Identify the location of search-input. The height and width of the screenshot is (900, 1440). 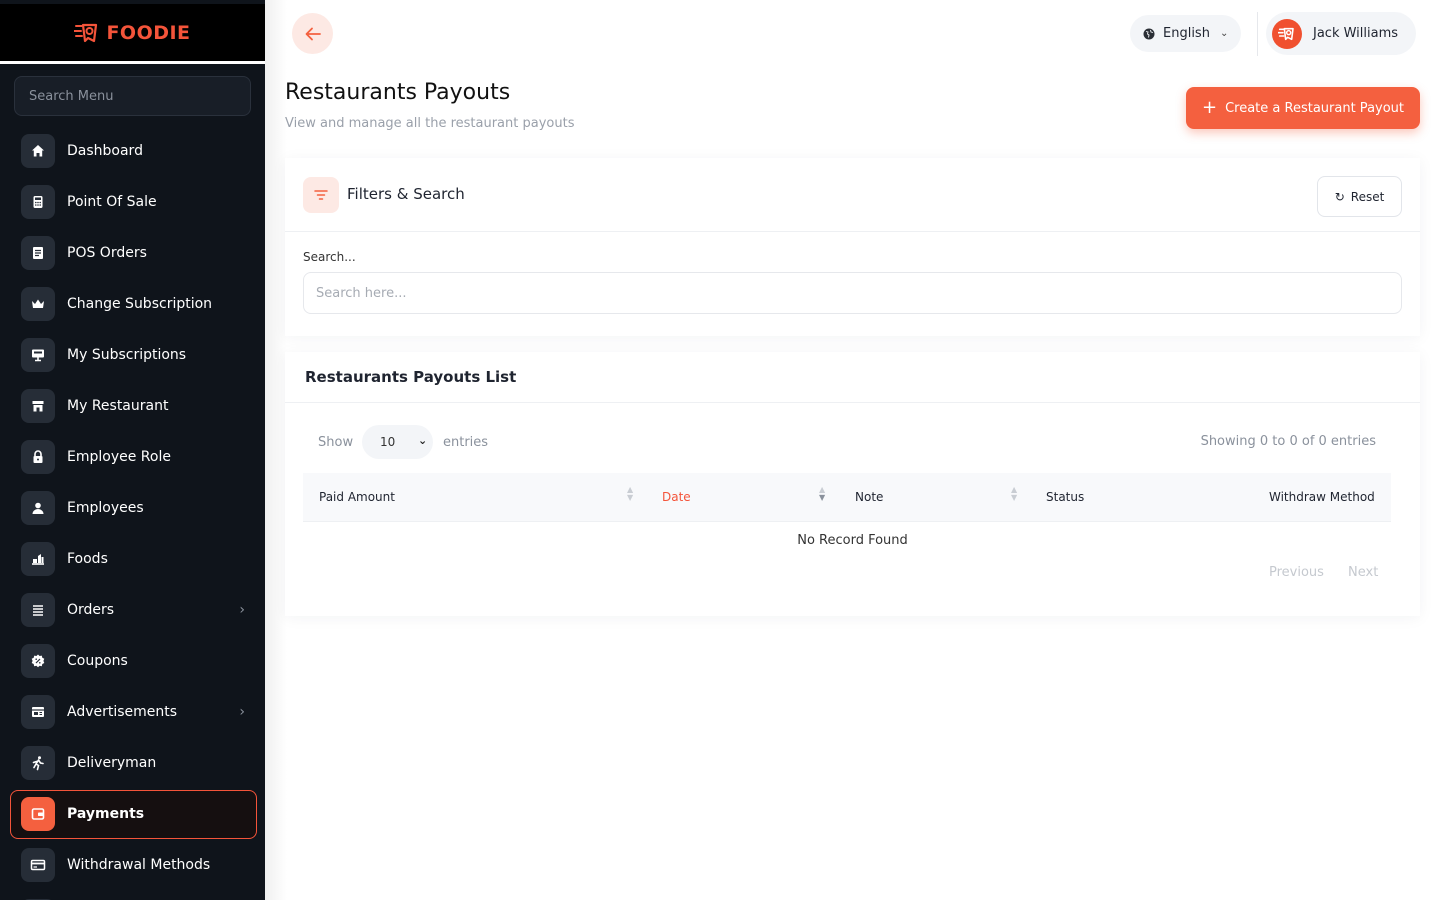
(852, 293).